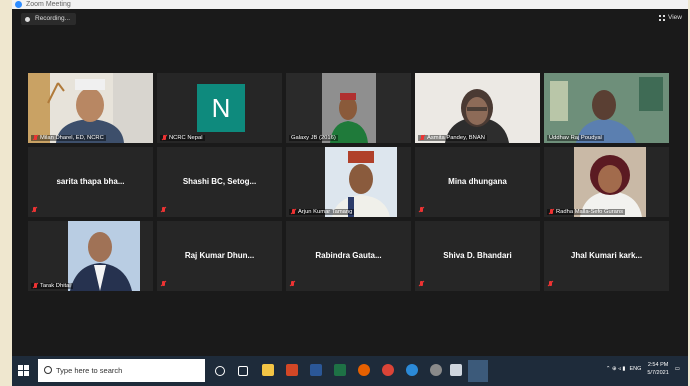 This screenshot has width=690, height=386. What do you see at coordinates (436, 370) in the screenshot?
I see `settings-gear-icon` at bounding box center [436, 370].